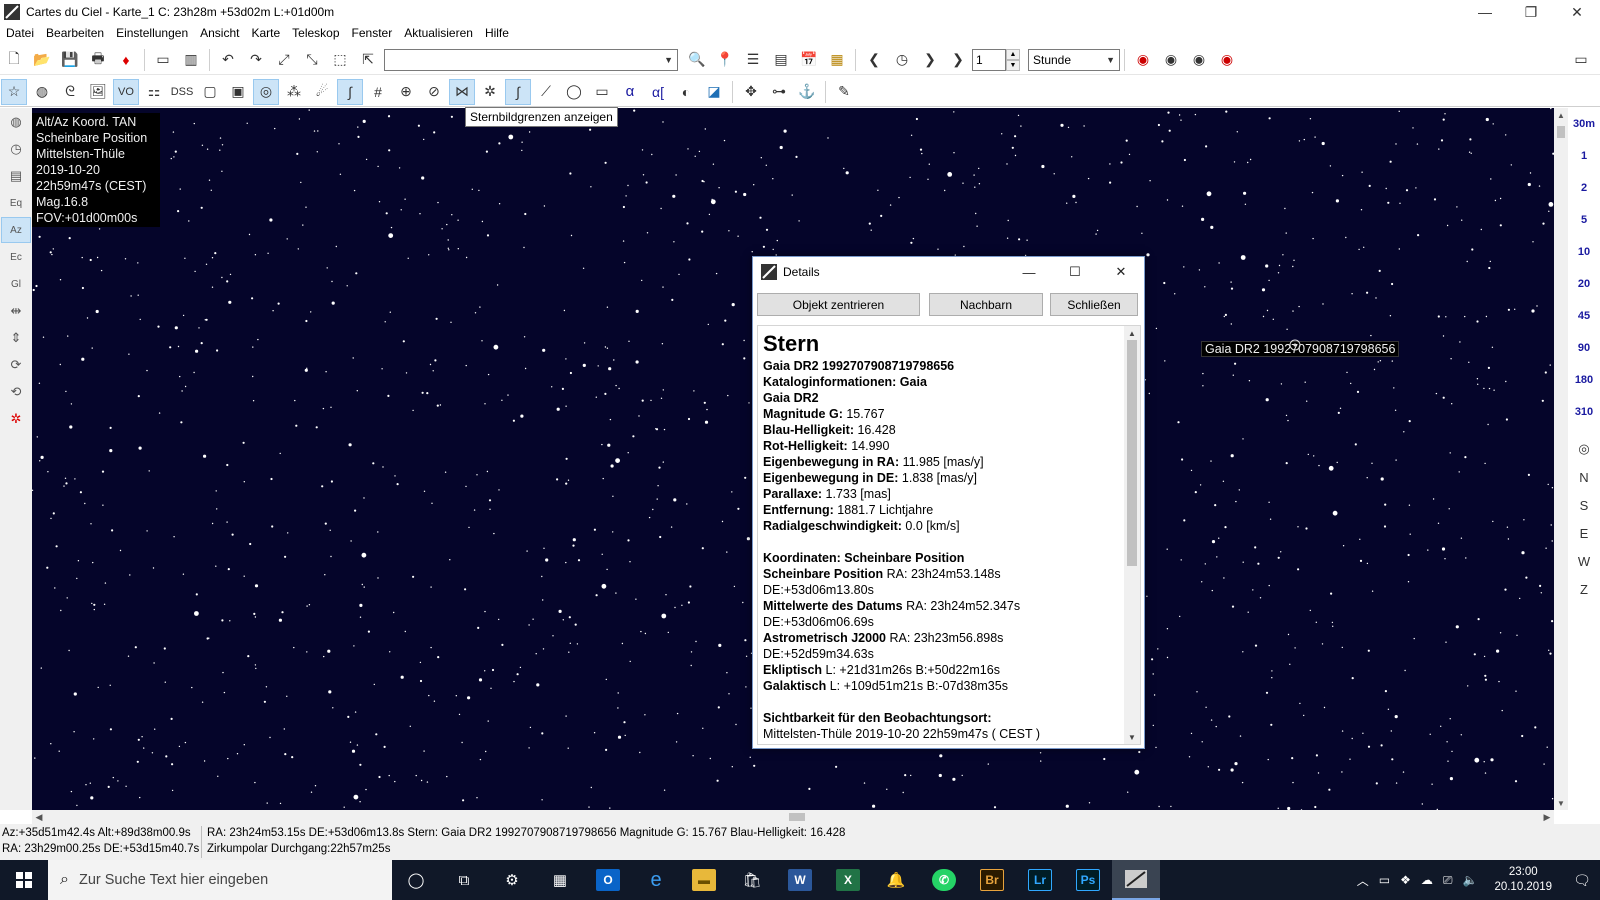  Describe the element at coordinates (1171, 60) in the screenshot. I see `telescope-up-icon: ◉` at that location.